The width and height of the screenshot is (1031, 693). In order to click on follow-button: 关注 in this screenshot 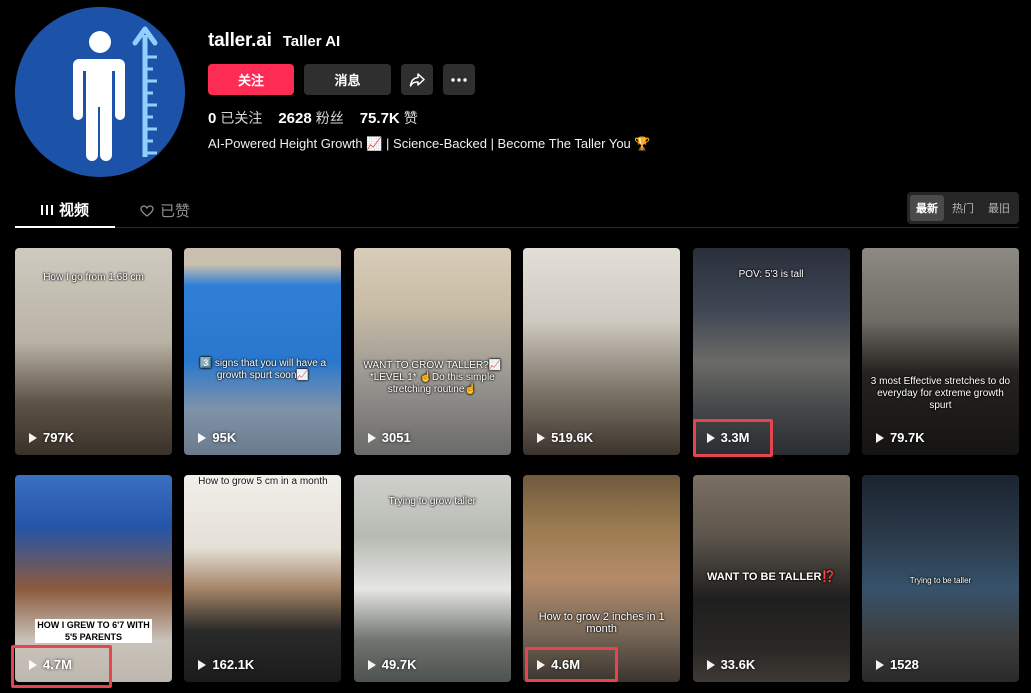, I will do `click(251, 79)`.